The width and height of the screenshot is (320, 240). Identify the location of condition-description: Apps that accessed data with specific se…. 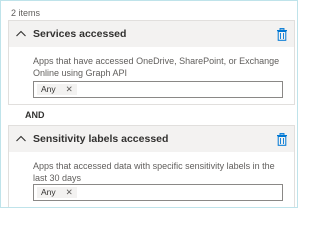
(154, 172).